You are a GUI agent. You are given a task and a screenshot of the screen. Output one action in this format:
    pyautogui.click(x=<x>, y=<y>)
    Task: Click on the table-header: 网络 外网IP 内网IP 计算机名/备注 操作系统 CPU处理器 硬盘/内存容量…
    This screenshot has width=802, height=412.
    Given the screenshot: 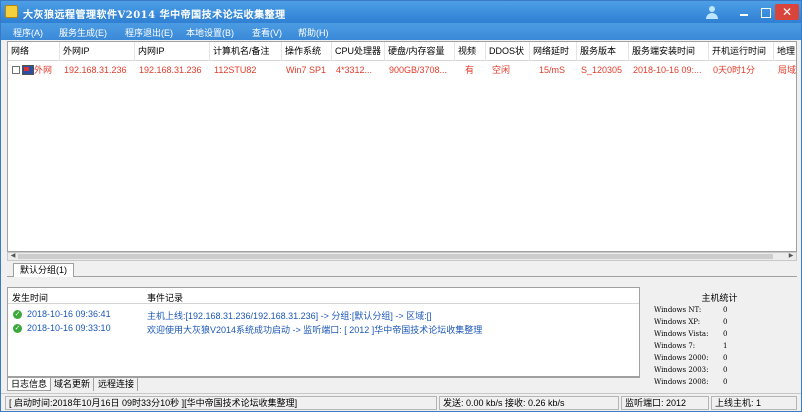 What is the action you would take?
    pyautogui.click(x=402, y=51)
    